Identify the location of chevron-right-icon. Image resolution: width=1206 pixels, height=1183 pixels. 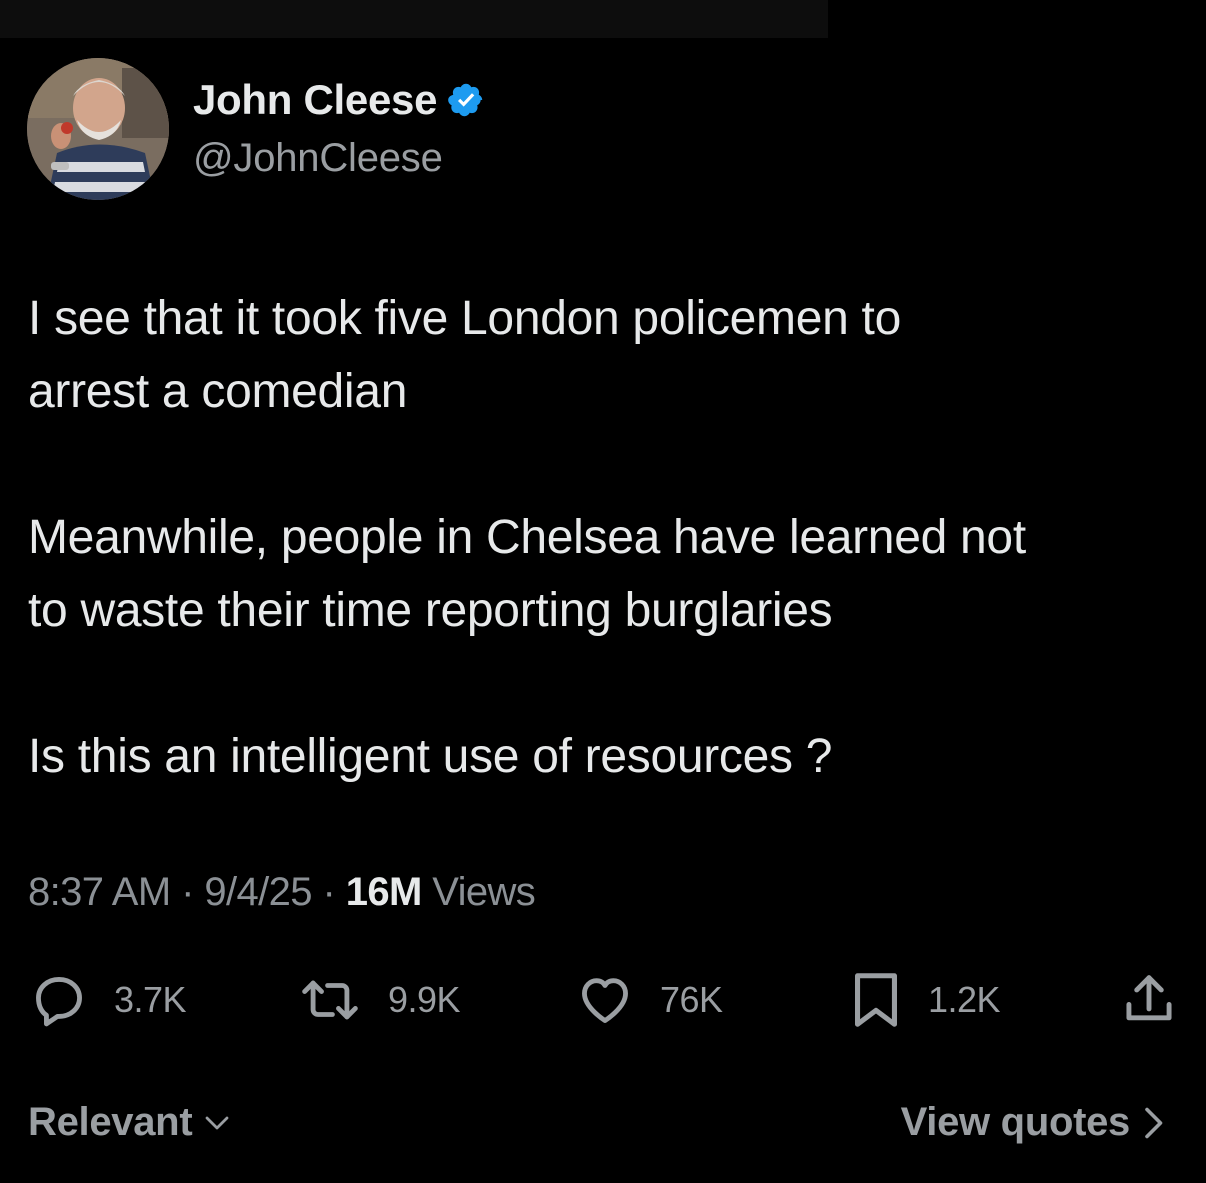
(1154, 1122).